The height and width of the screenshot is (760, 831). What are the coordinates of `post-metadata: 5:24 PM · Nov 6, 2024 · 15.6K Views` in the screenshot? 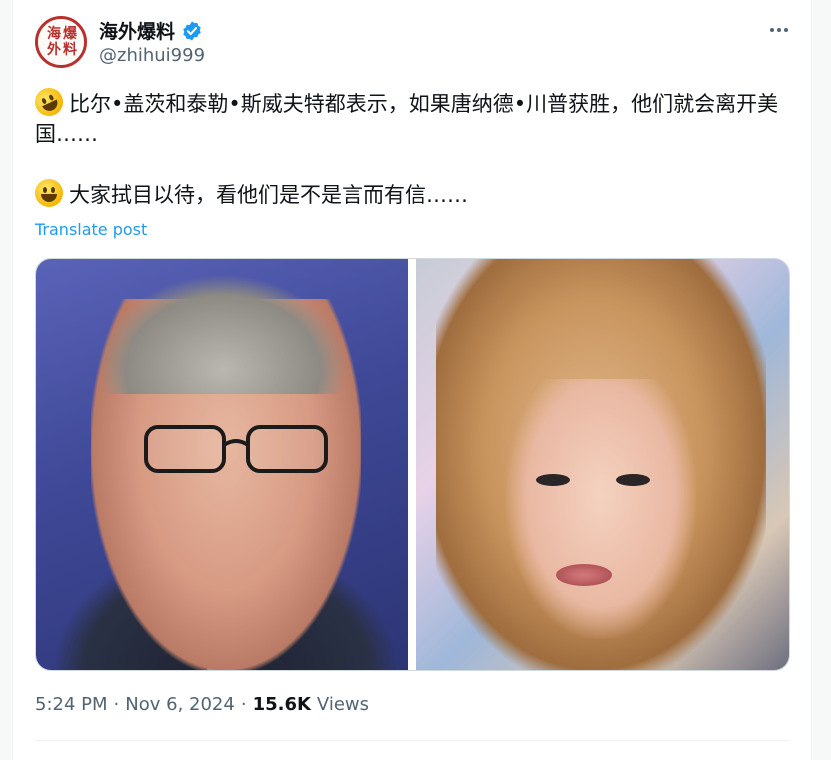 It's located at (202, 704).